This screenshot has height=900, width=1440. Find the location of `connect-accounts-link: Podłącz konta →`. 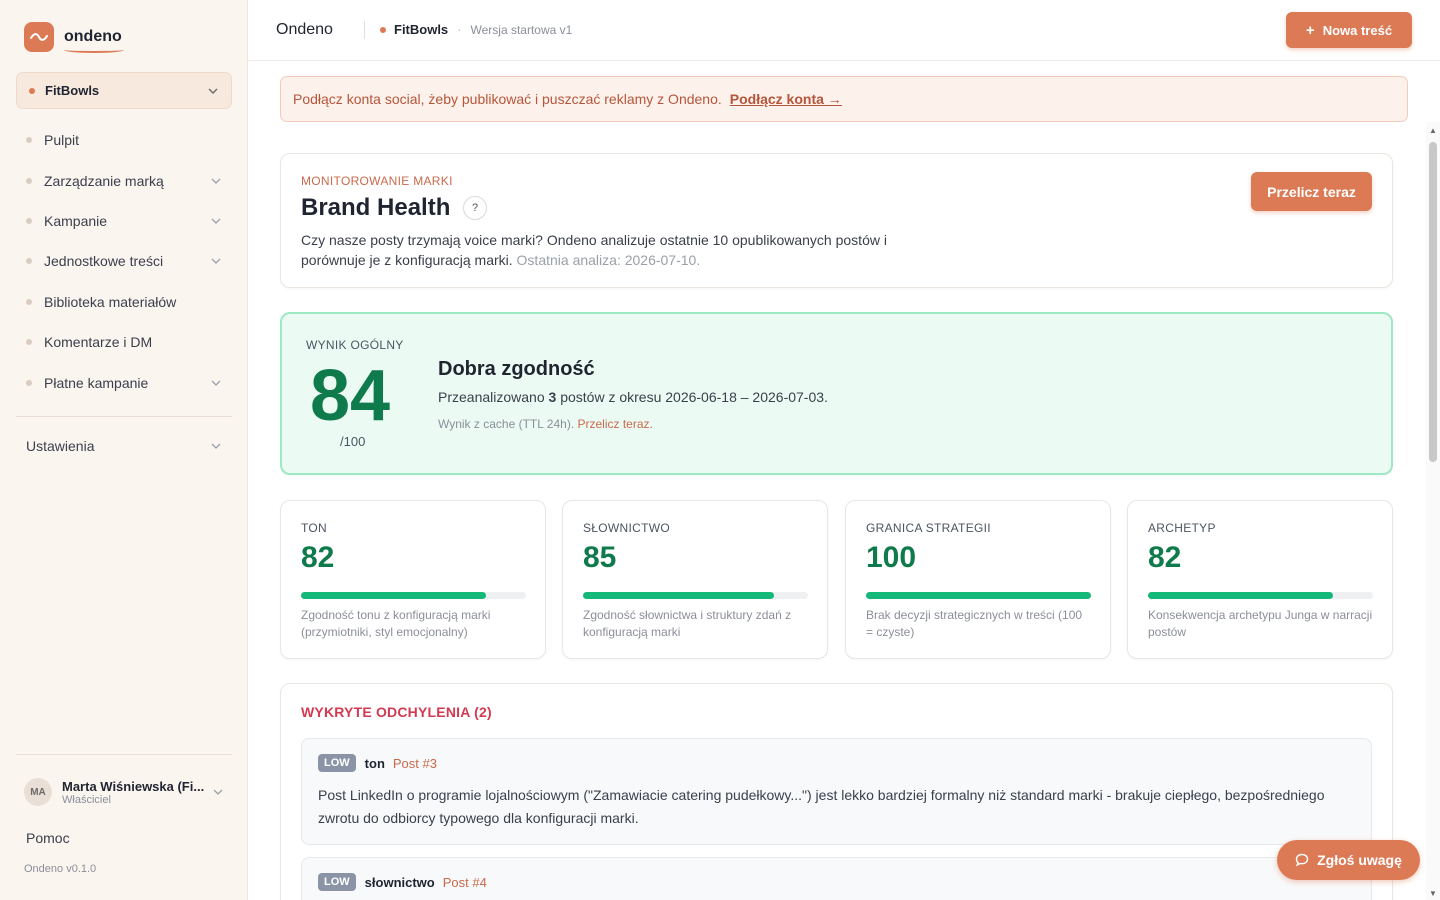

connect-accounts-link: Podłącz konta → is located at coordinates (786, 99).